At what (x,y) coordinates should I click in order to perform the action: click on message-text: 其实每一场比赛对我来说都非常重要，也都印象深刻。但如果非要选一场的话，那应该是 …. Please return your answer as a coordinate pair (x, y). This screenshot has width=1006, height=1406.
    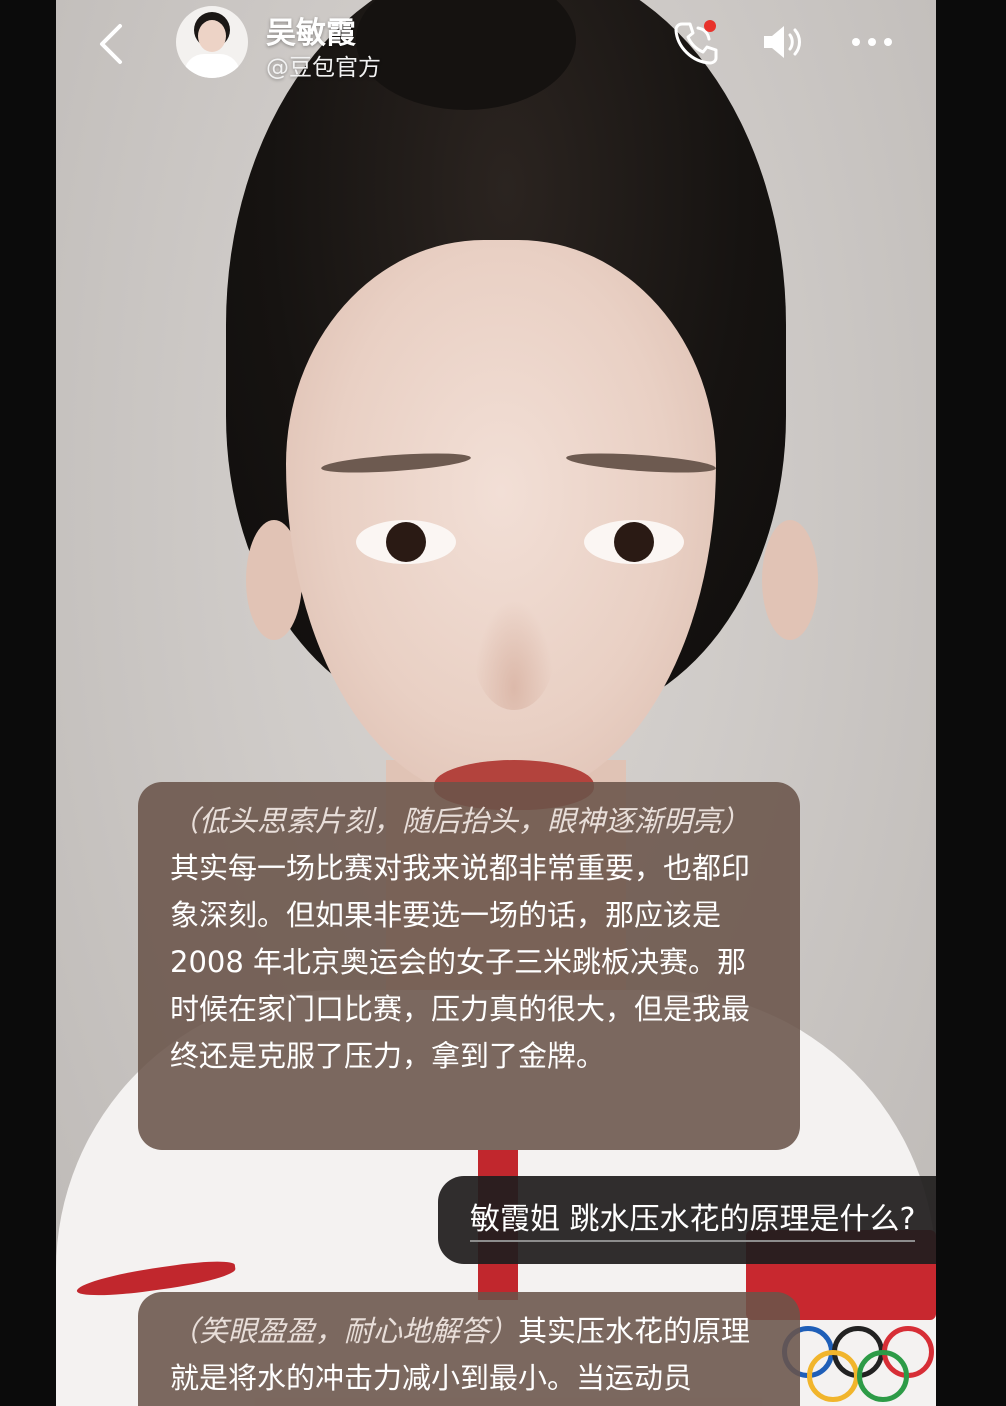
    Looking at the image, I should click on (460, 962).